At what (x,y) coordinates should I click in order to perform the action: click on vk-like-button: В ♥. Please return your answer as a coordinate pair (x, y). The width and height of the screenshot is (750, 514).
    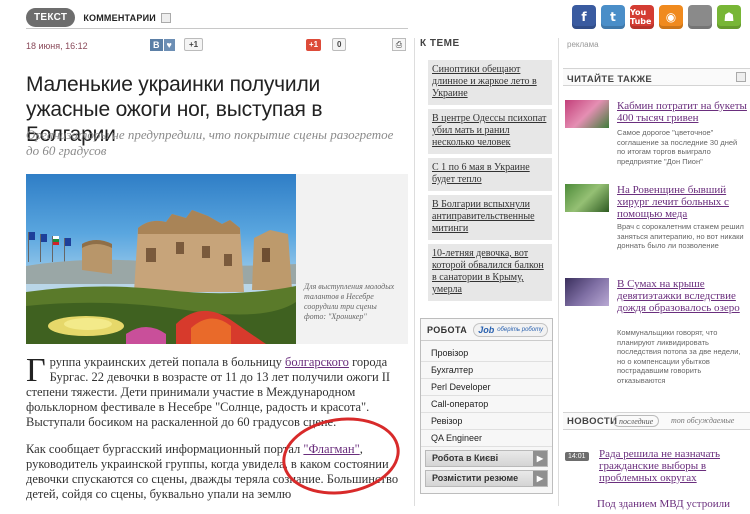
    Looking at the image, I should click on (162, 45).